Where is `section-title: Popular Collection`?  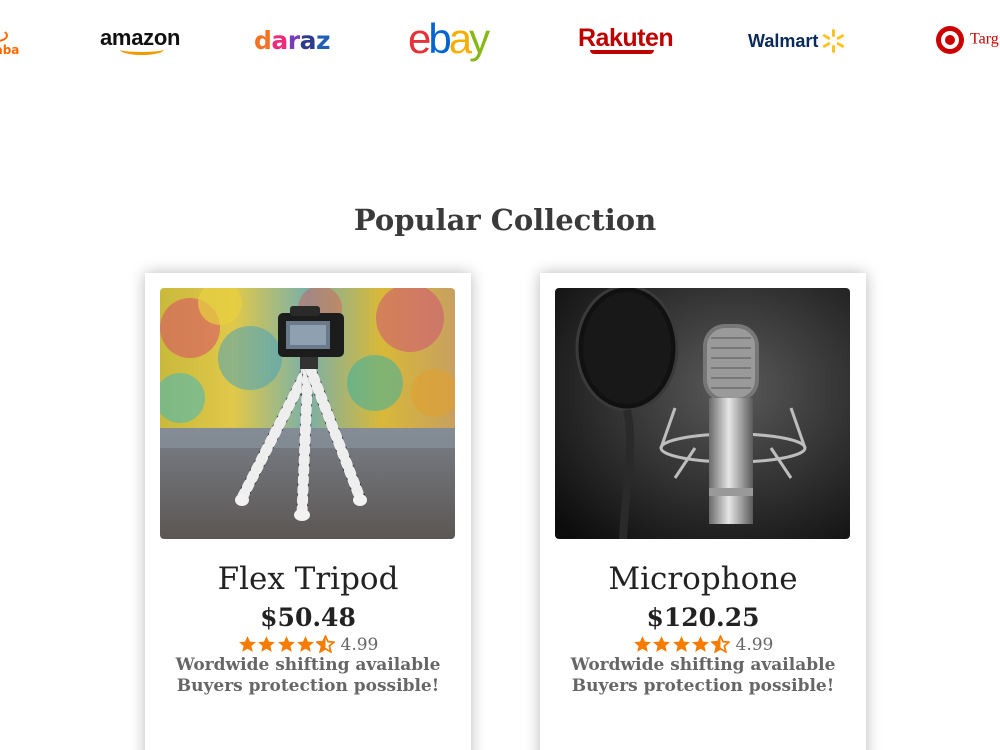
section-title: Popular Collection is located at coordinates (505, 220).